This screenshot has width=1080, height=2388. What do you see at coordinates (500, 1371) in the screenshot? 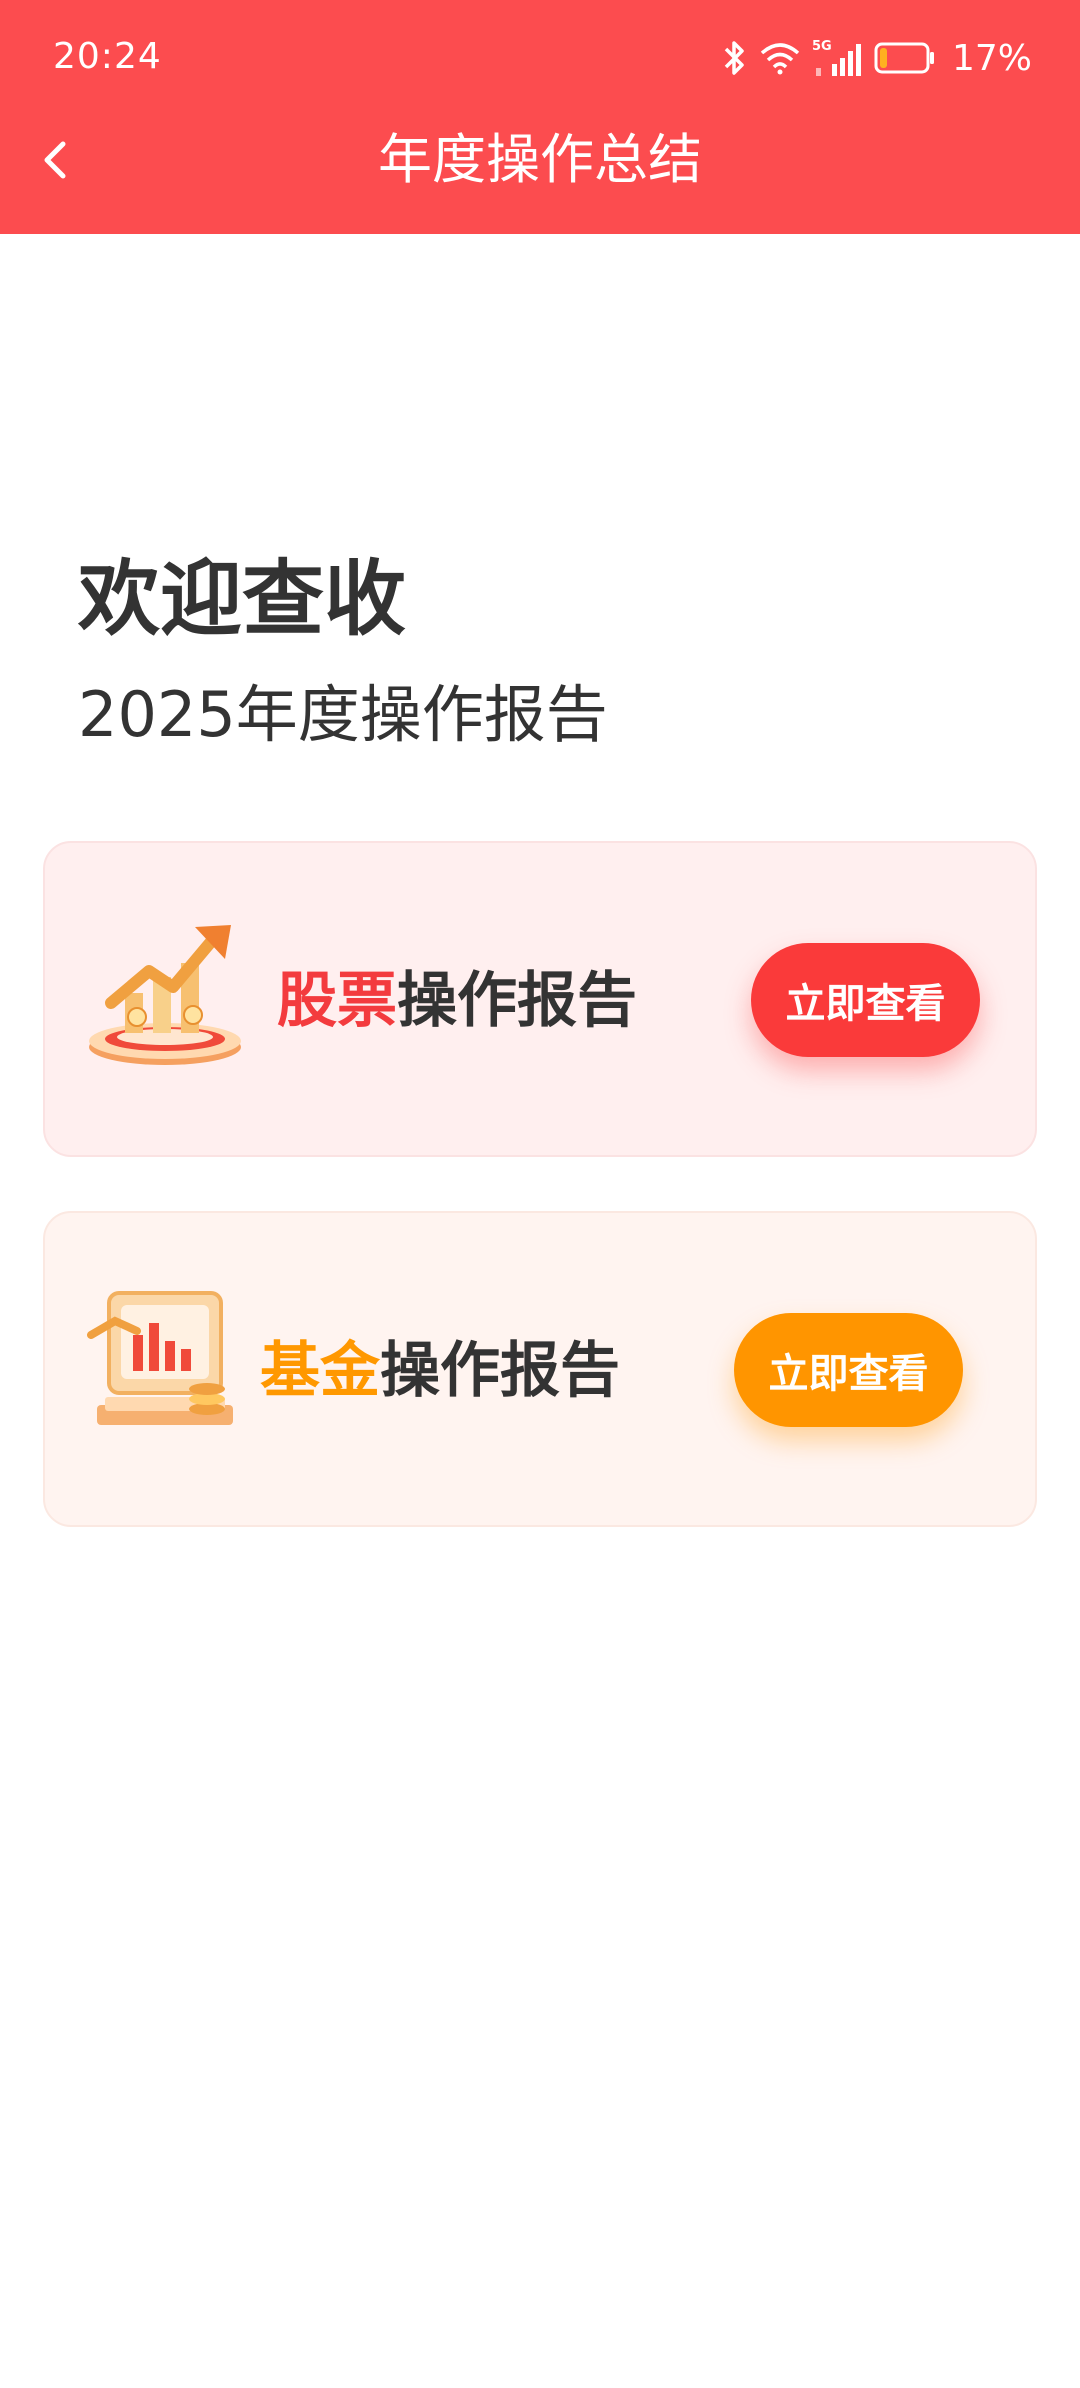
I see `fund-title-rest: 操作报告` at bounding box center [500, 1371].